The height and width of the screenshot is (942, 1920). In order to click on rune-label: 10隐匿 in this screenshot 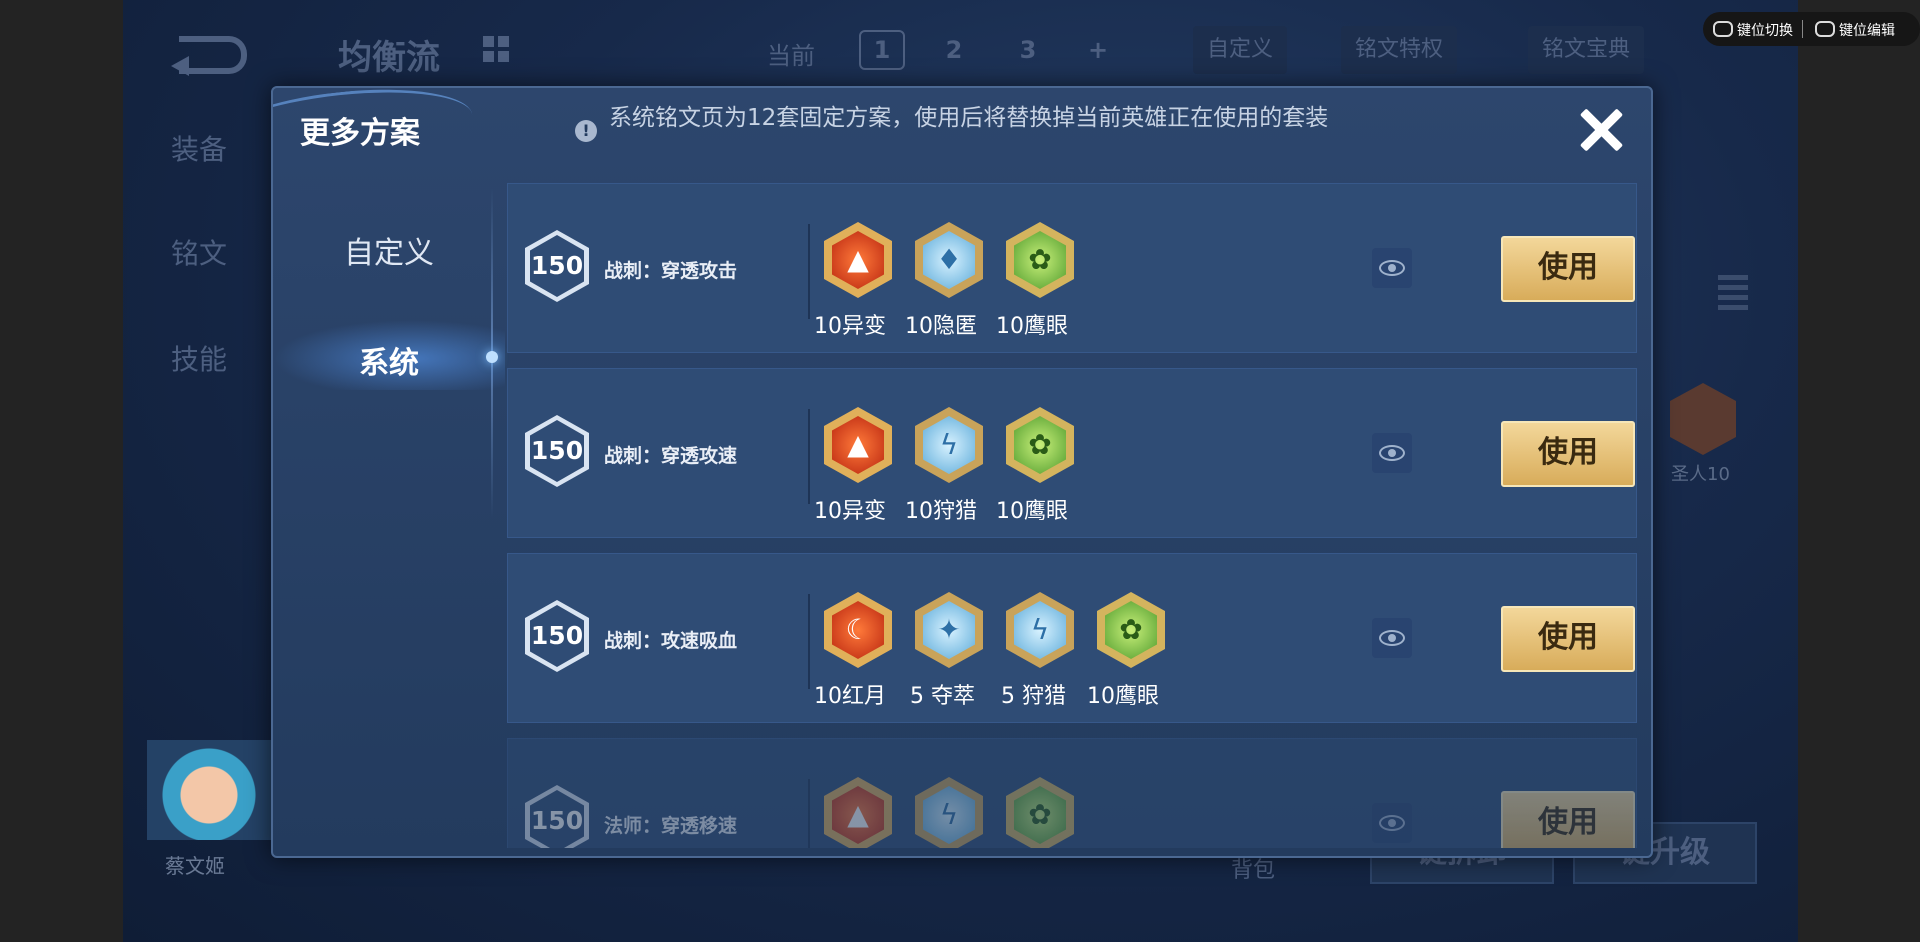, I will do `click(941, 326)`.